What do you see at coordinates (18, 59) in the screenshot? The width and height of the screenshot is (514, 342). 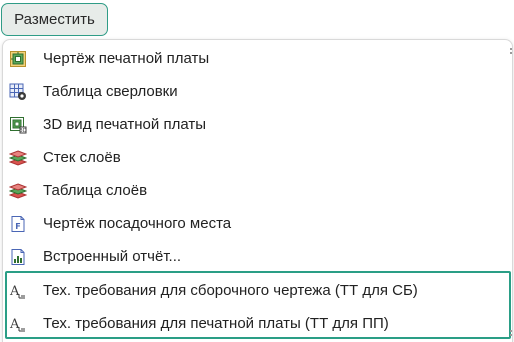 I see `board-drawing-icon` at bounding box center [18, 59].